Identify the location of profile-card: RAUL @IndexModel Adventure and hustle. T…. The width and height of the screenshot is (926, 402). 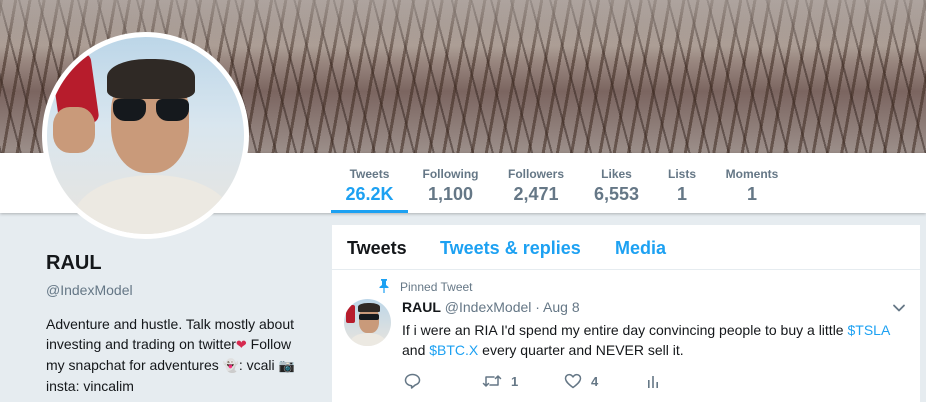
(181, 324).